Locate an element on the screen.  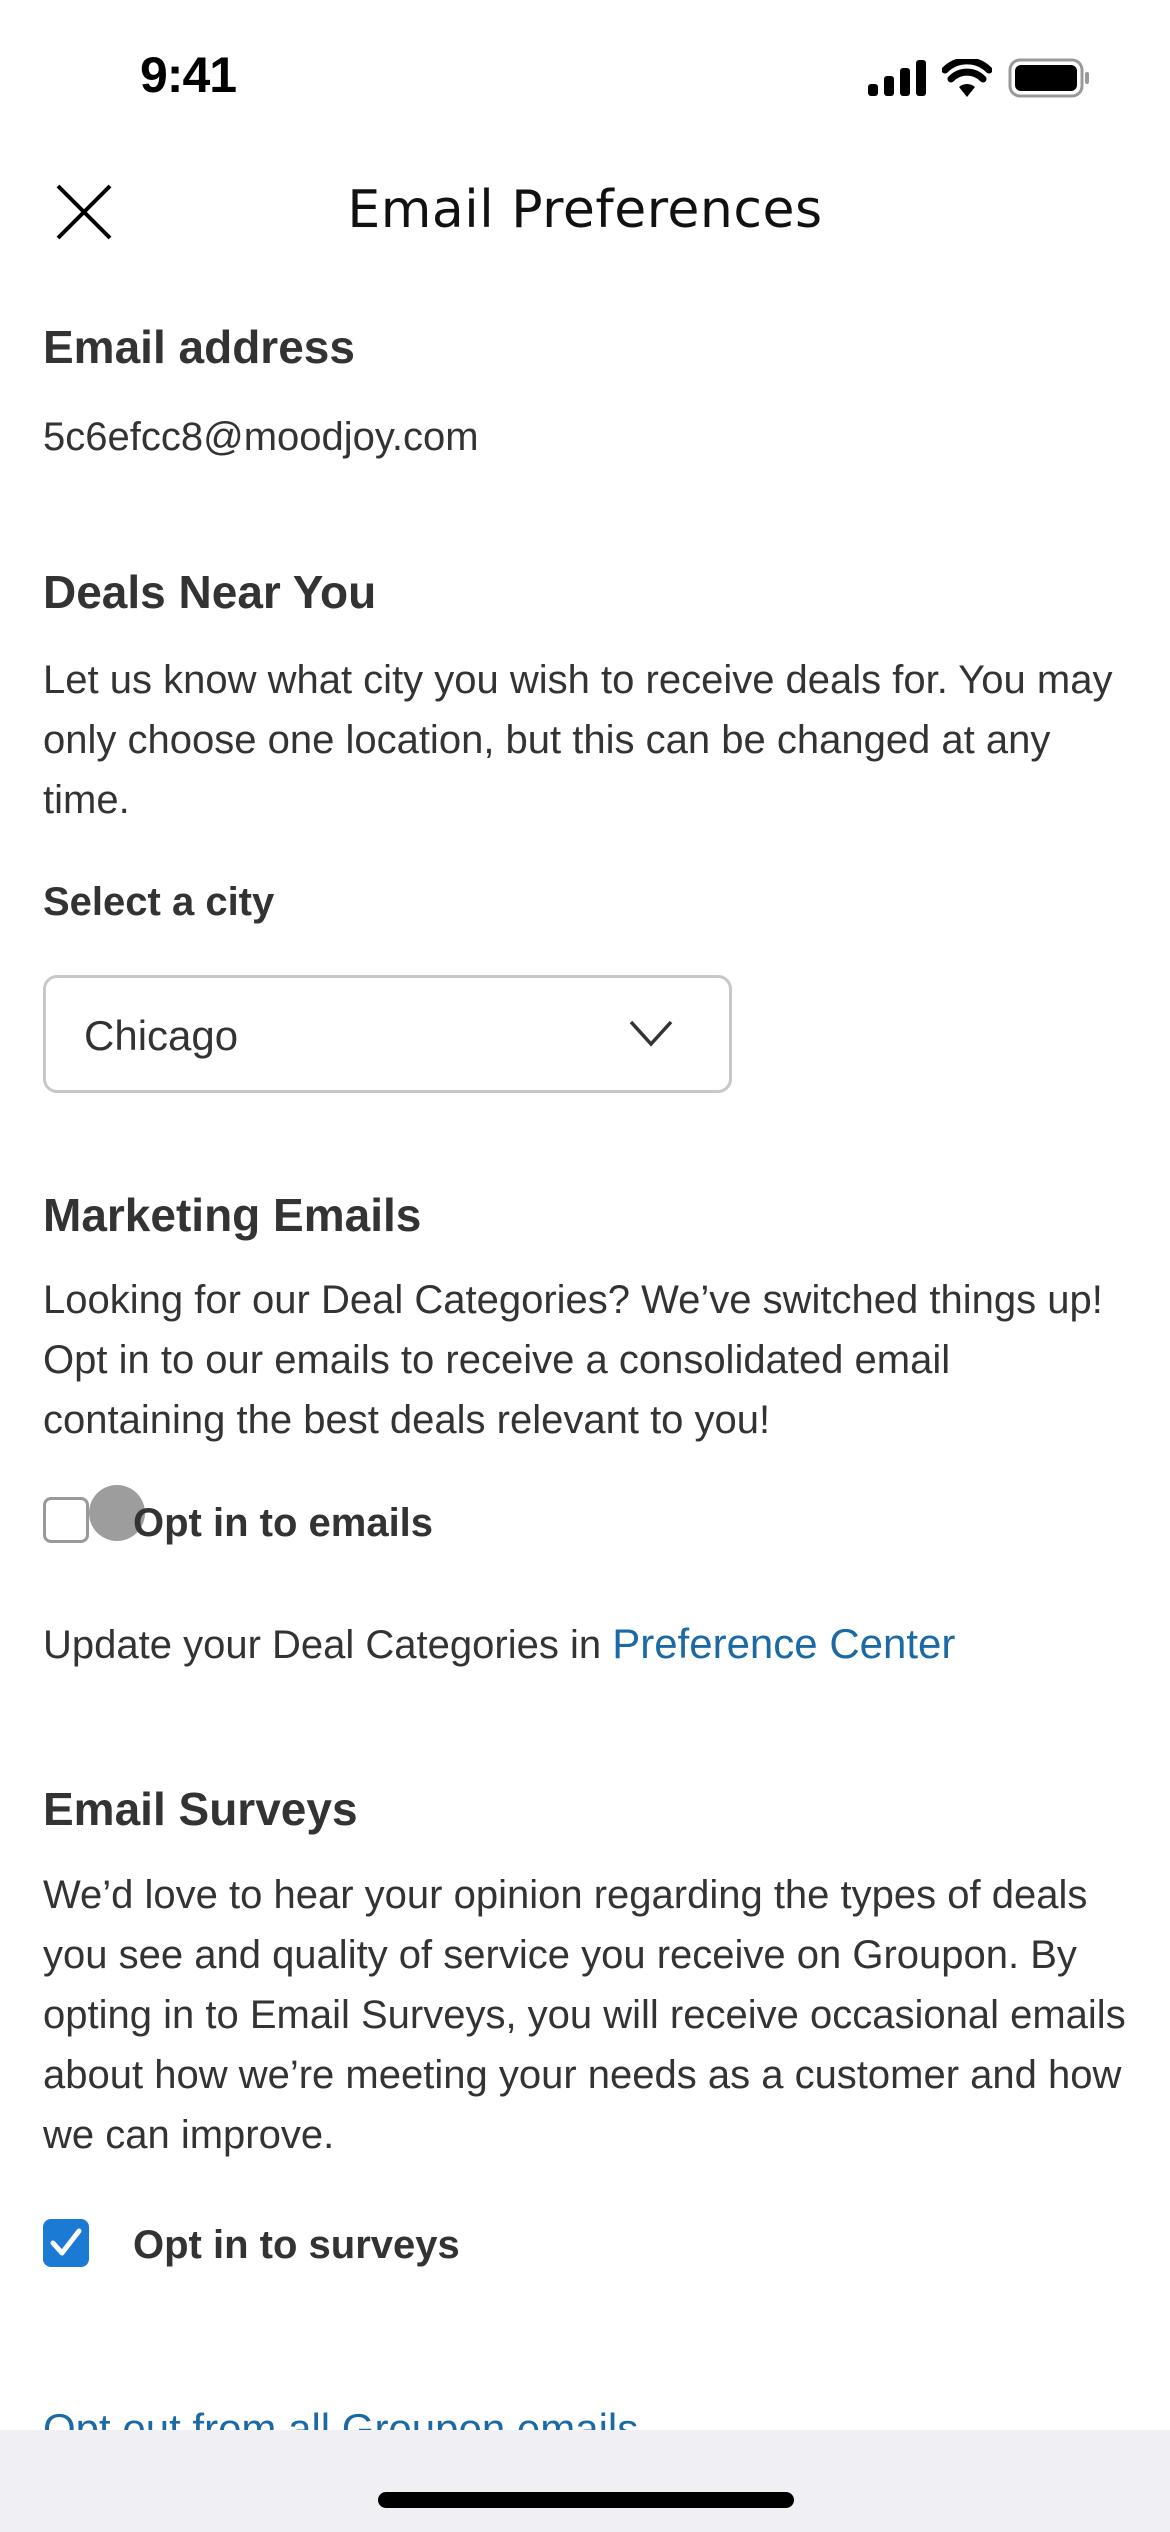
opt-in-emails-label: Opt in to emails is located at coordinates (283, 1523).